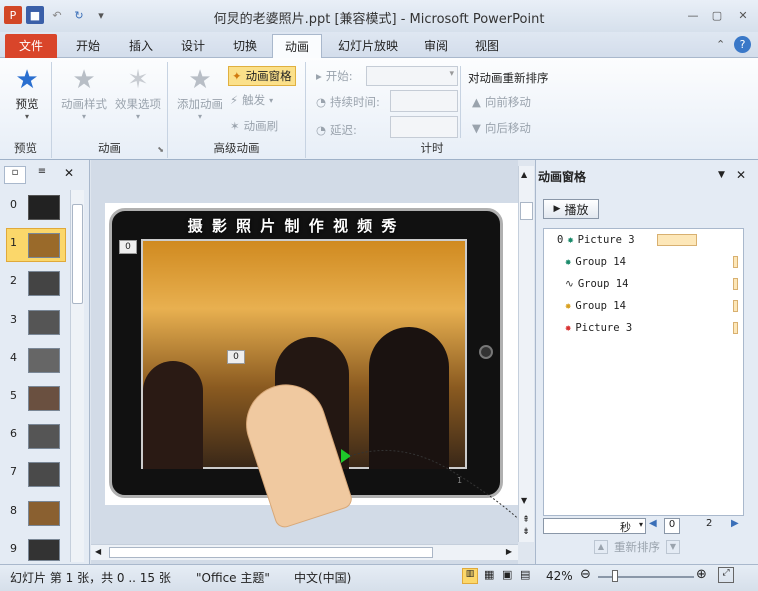  Describe the element at coordinates (31, 46) in the screenshot. I see `tab-file: 文件` at that location.